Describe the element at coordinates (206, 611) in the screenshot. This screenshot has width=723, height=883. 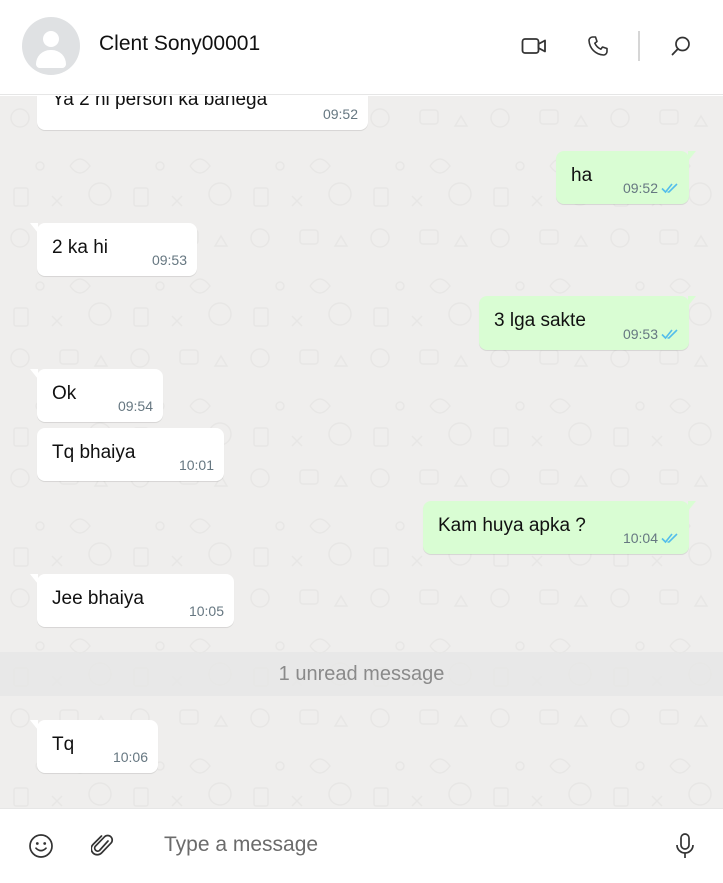
I see `message-time: 10:05` at that location.